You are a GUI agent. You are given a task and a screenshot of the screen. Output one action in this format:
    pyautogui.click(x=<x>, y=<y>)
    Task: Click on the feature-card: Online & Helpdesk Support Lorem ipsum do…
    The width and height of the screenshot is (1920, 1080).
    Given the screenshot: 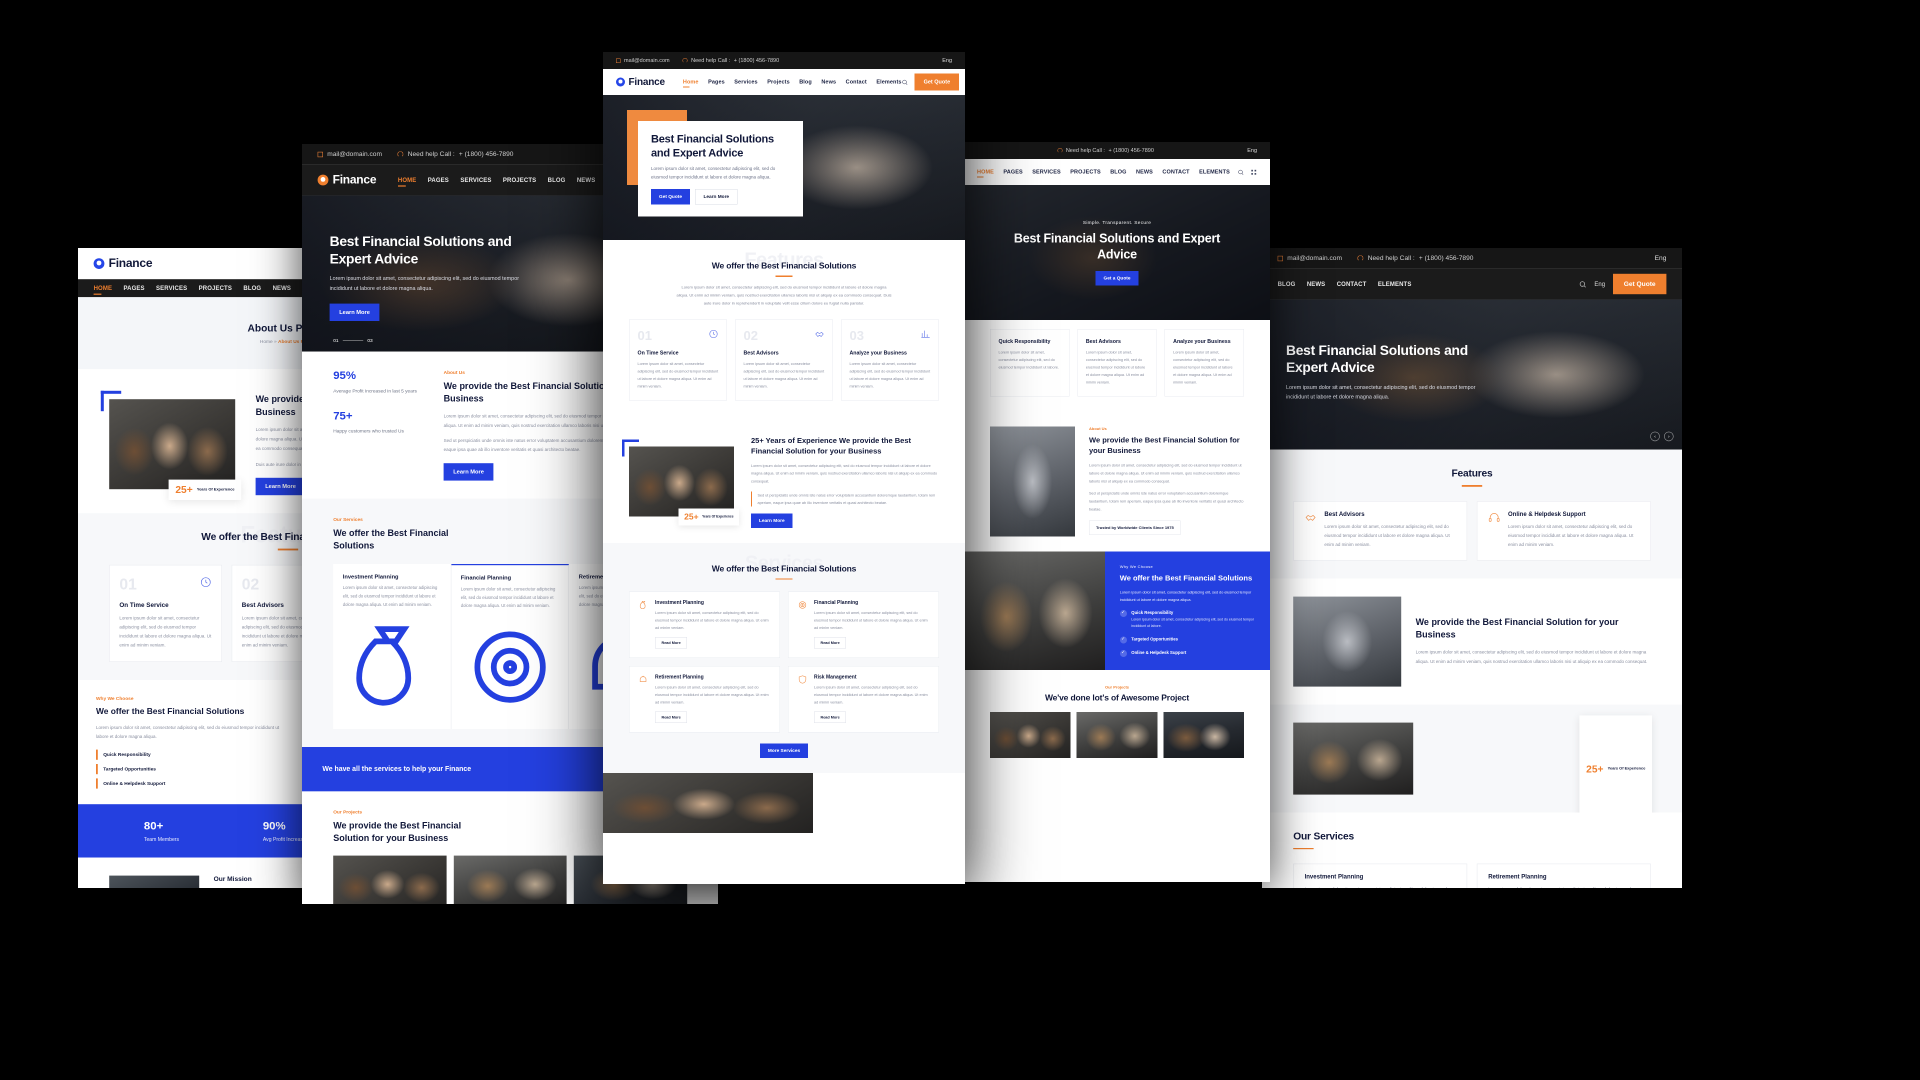 What is the action you would take?
    pyautogui.click(x=1563, y=530)
    